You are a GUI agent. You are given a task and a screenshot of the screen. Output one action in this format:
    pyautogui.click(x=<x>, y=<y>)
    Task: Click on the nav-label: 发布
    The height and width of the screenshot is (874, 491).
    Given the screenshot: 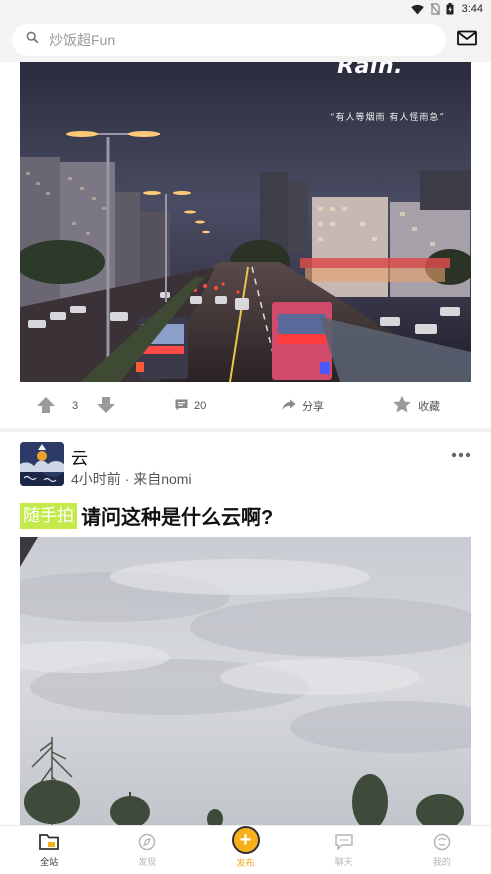 What is the action you would take?
    pyautogui.click(x=245, y=862)
    